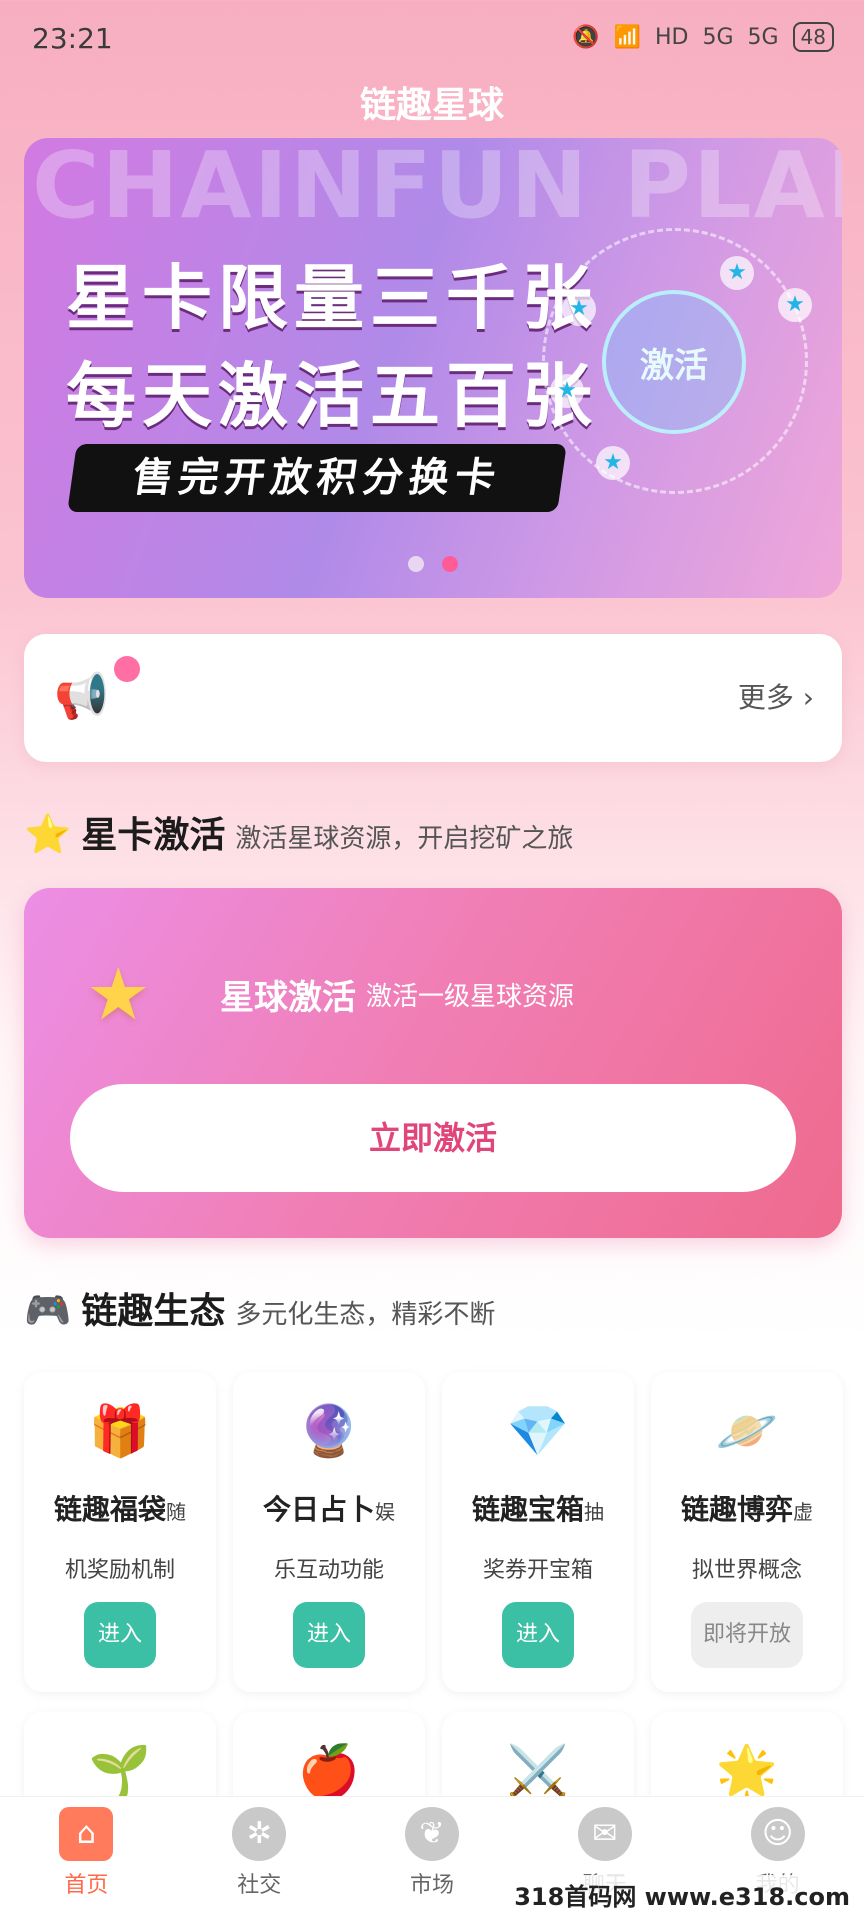 Image resolution: width=864 pixels, height=1921 pixels. I want to click on status-time: 23:21, so click(72, 38).